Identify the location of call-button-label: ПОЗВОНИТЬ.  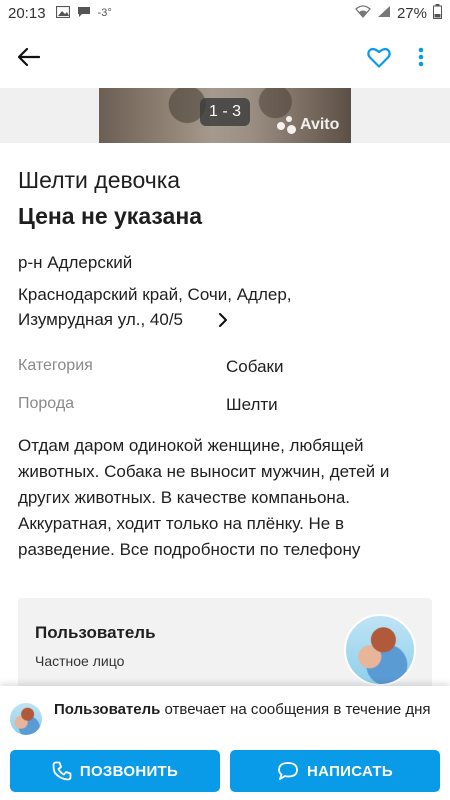
(129, 771).